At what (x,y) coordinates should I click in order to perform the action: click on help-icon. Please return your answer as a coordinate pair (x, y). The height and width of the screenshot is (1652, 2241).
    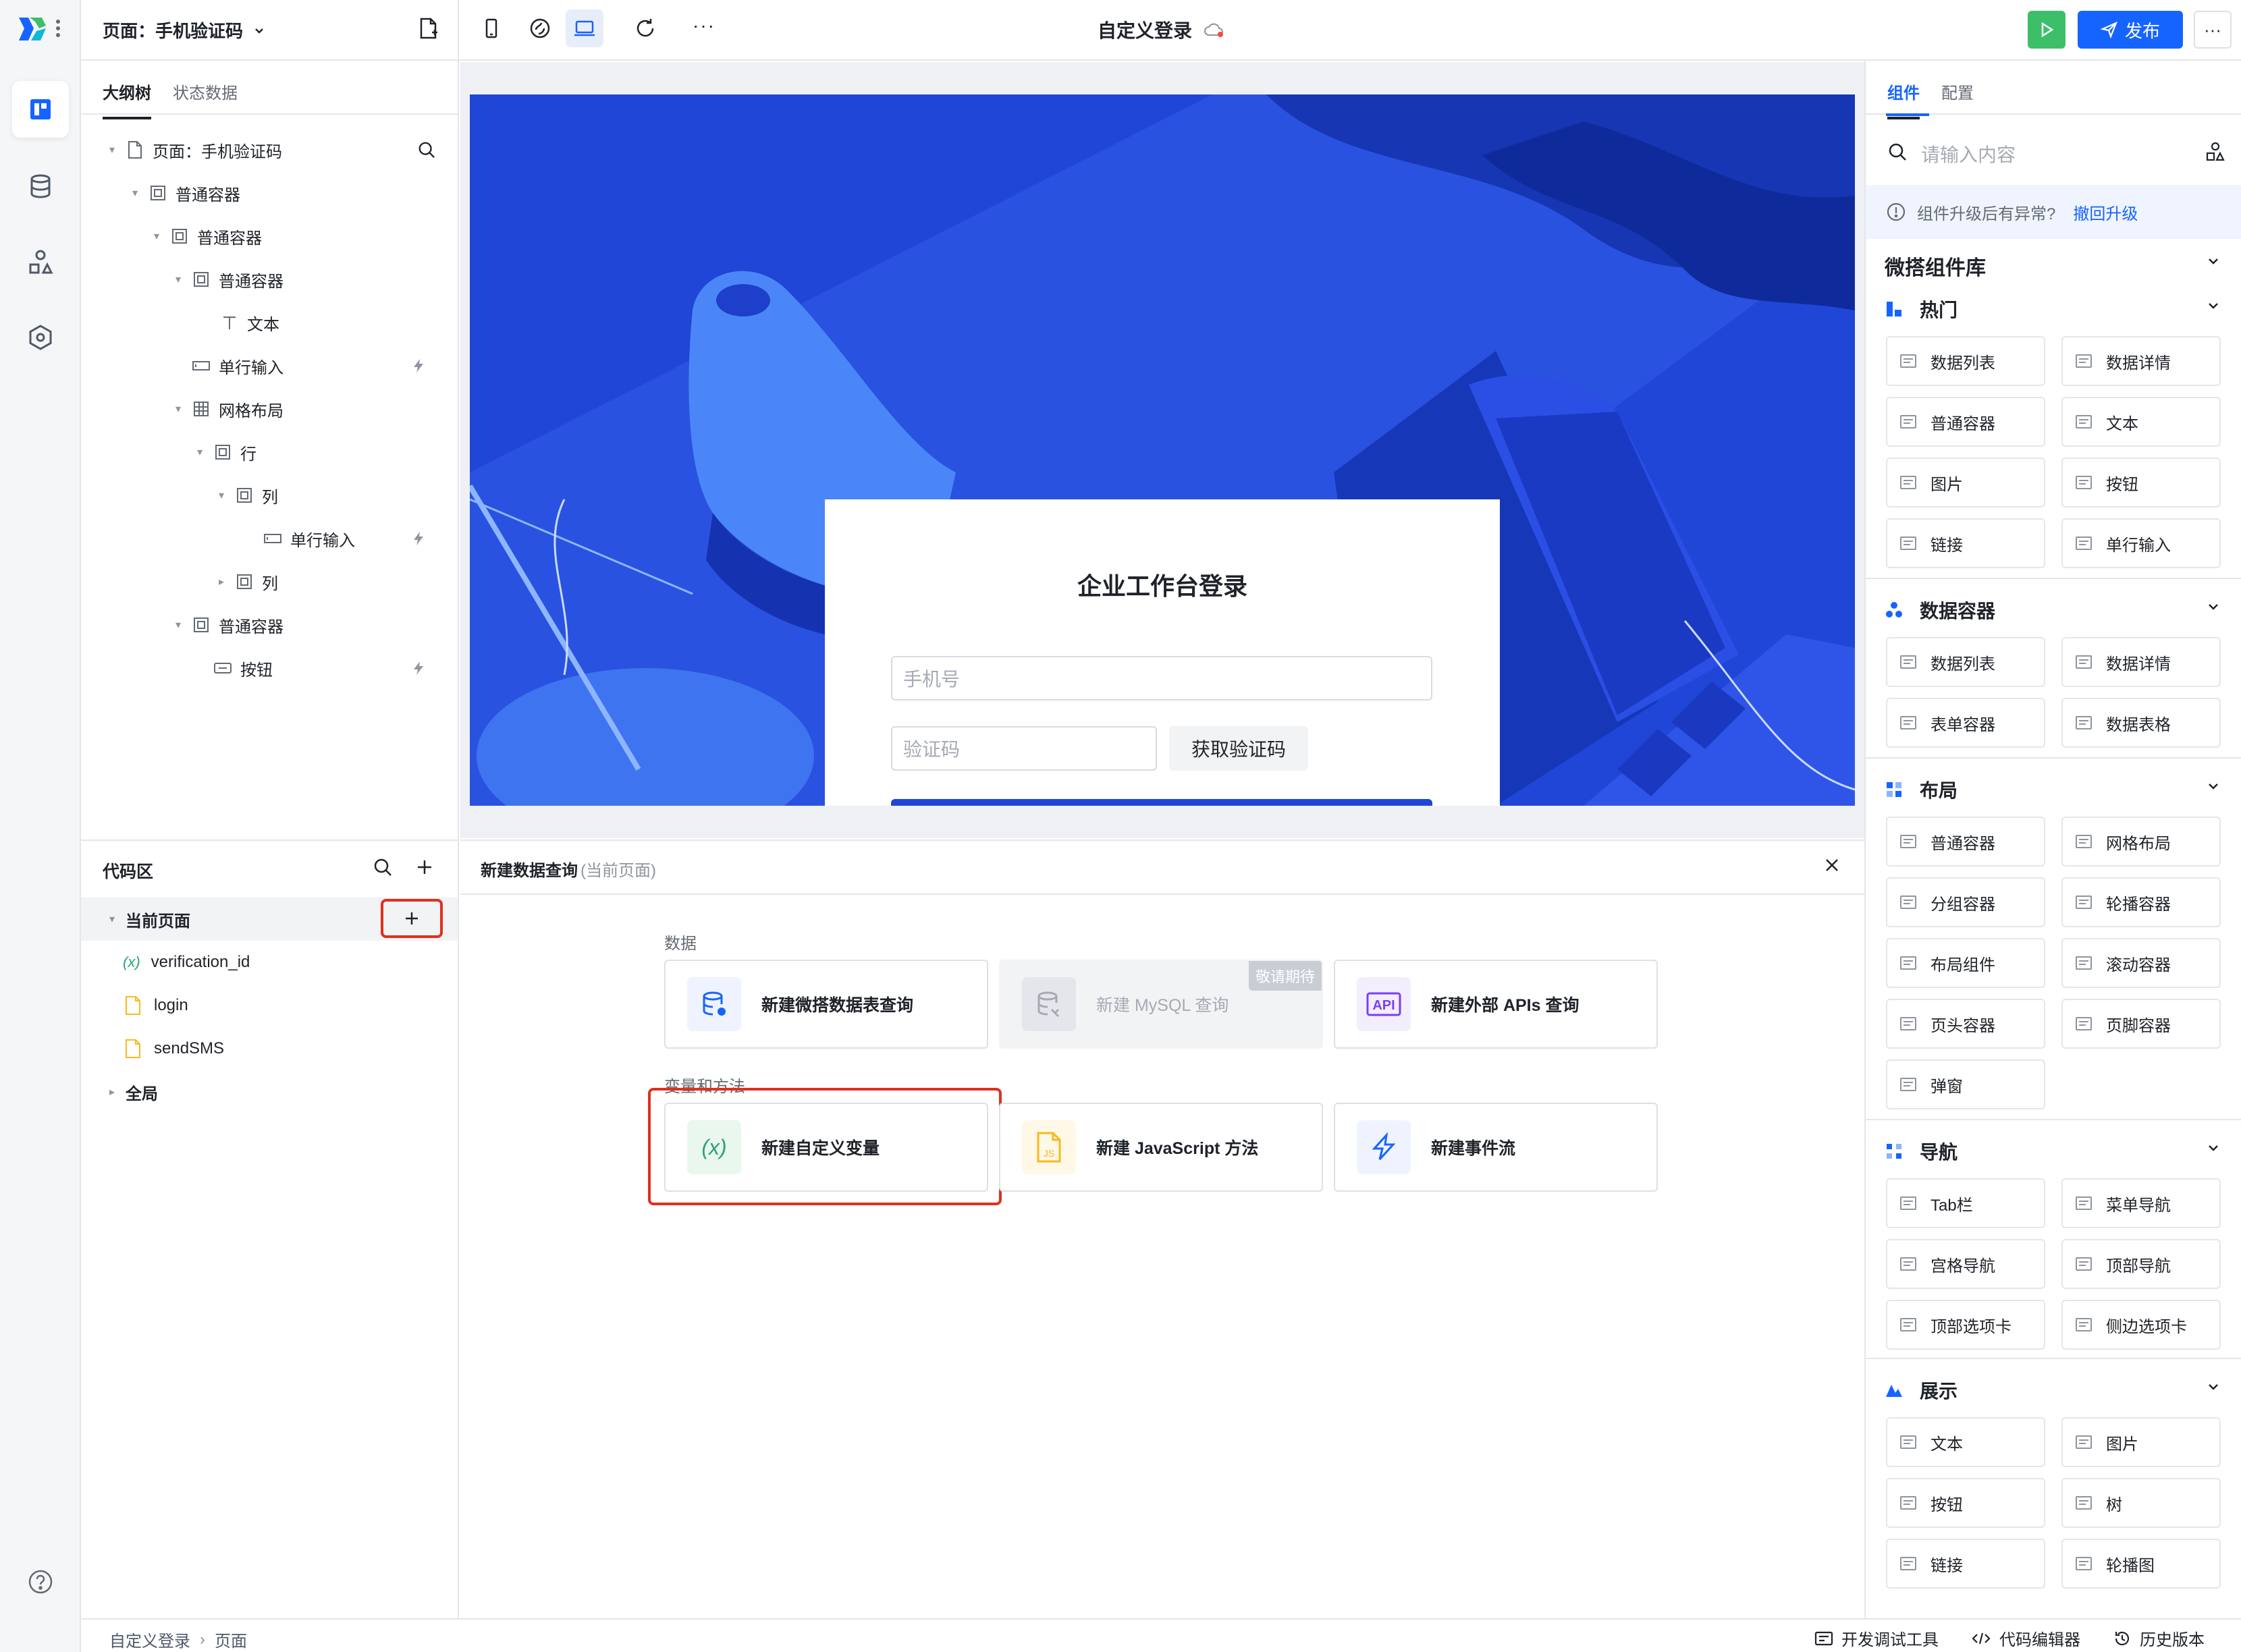
    Looking at the image, I should click on (40, 1581).